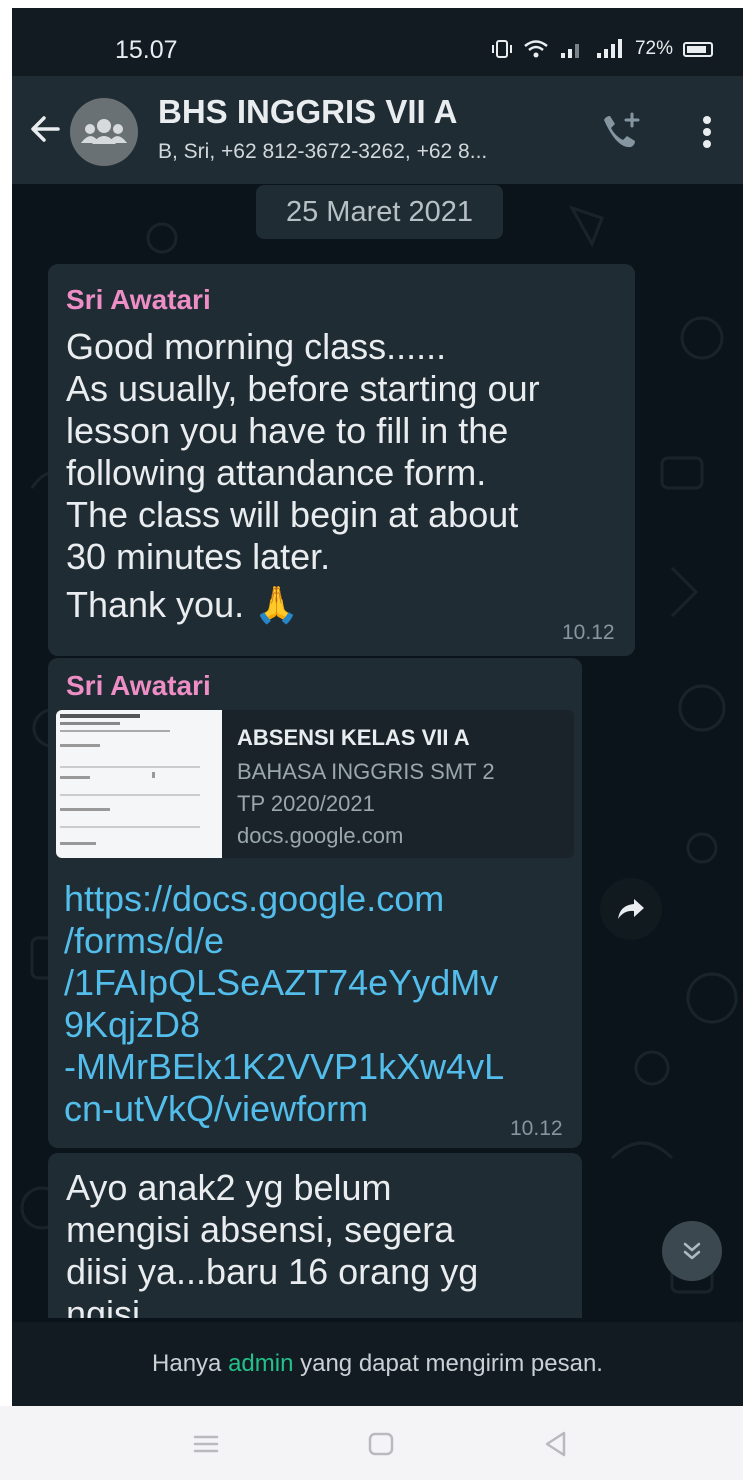 The width and height of the screenshot is (743, 1480). I want to click on status-icons: 72%, so click(602, 49).